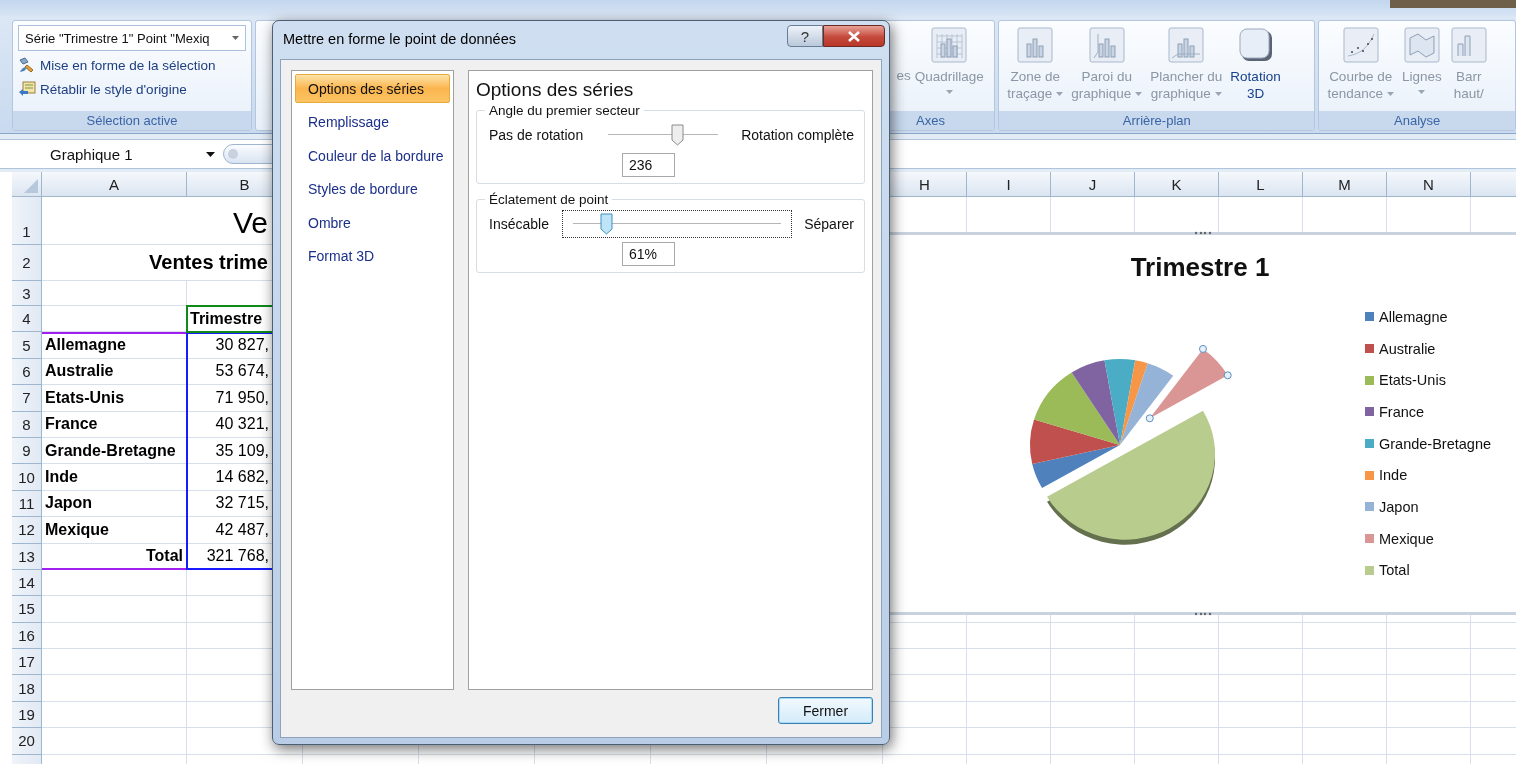 The image size is (1516, 764). Describe the element at coordinates (27, 89) in the screenshot. I see `reset-style-icon` at that location.